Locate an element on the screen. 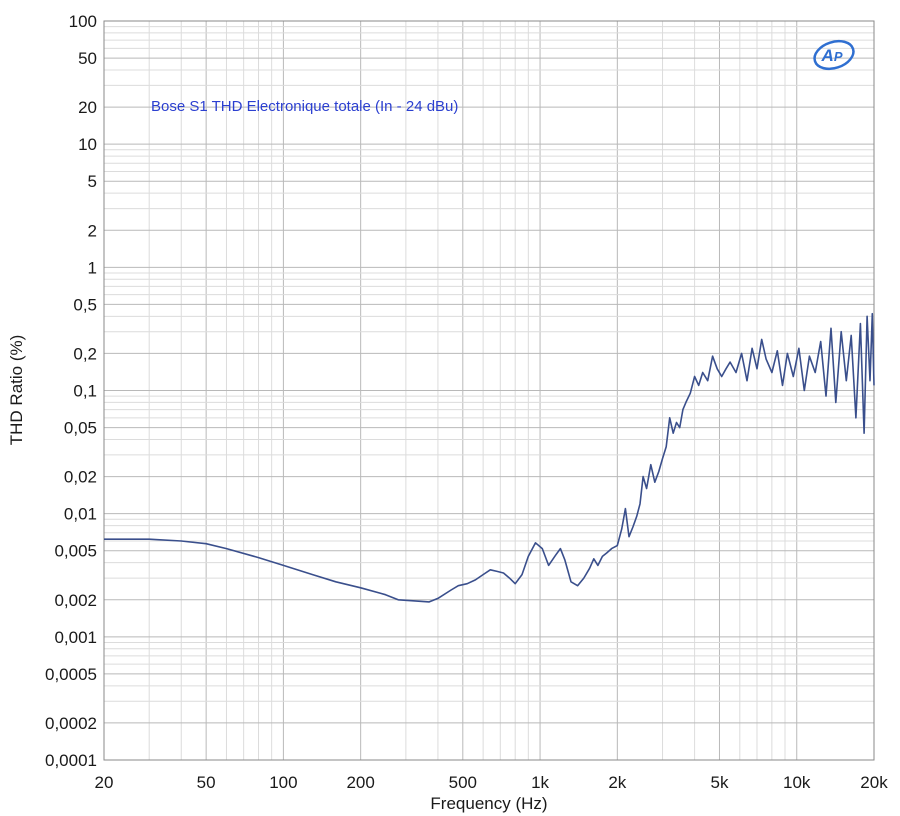 This screenshot has height=816, width=900. x-tick-label: 10k is located at coordinates (797, 782).